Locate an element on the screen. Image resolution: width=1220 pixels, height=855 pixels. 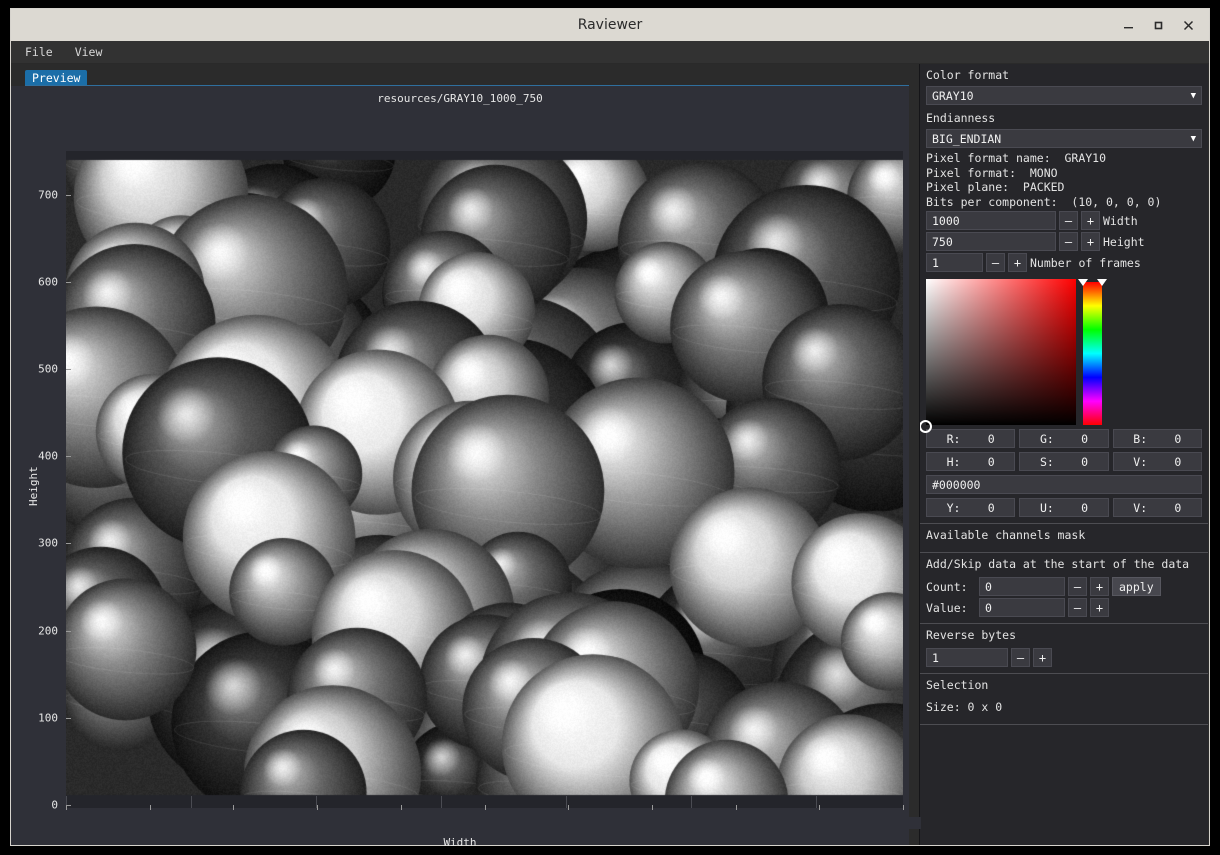
y-tick-label: 200 is located at coordinates (48, 631).